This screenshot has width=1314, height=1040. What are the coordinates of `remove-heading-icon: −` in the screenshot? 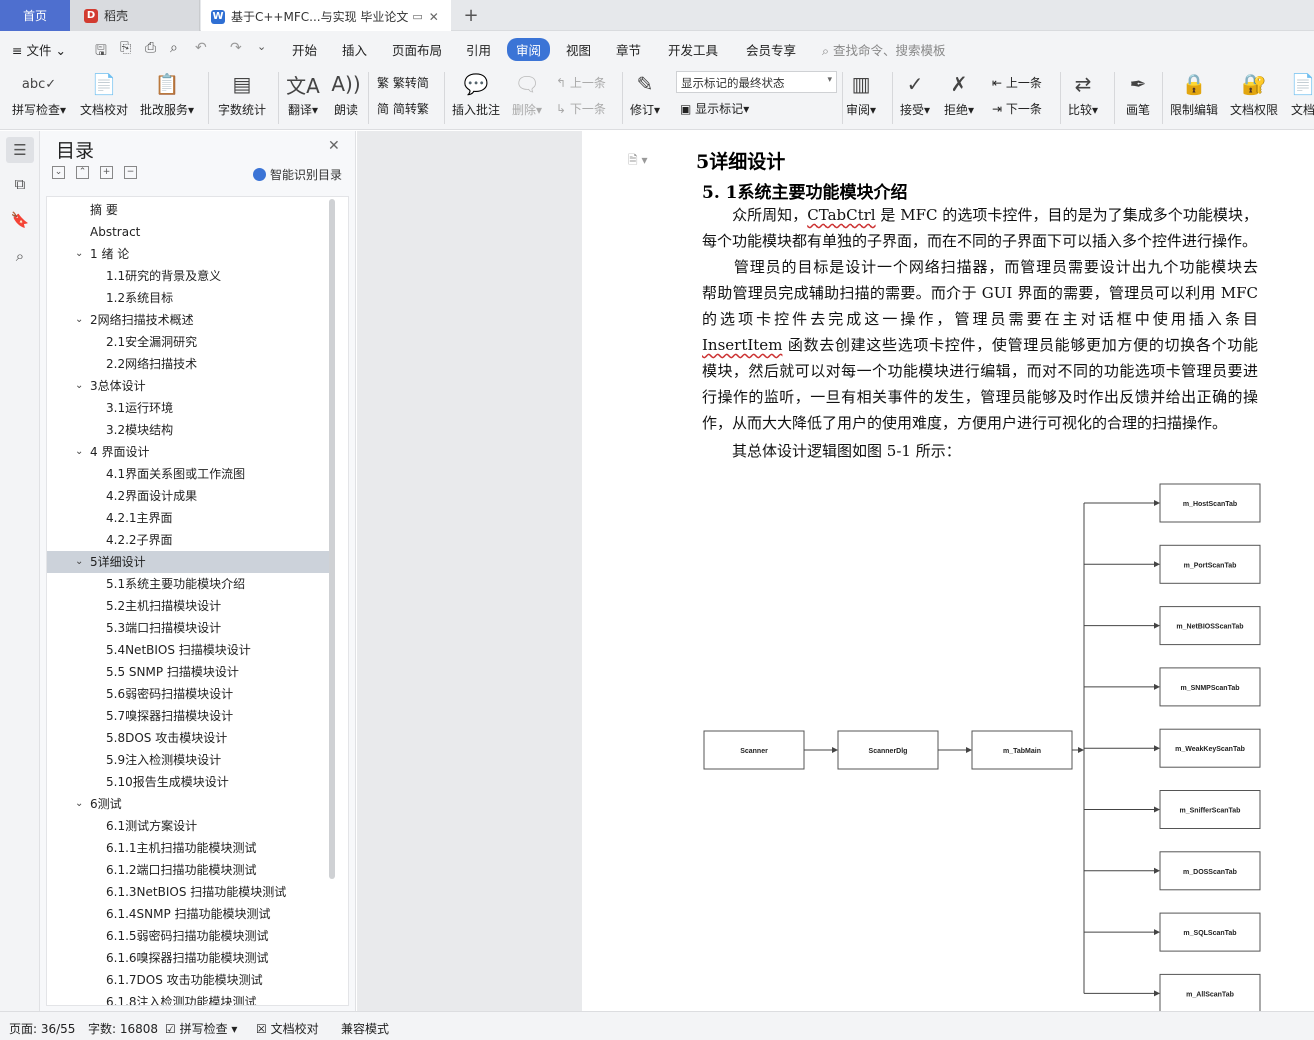 It's located at (130, 172).